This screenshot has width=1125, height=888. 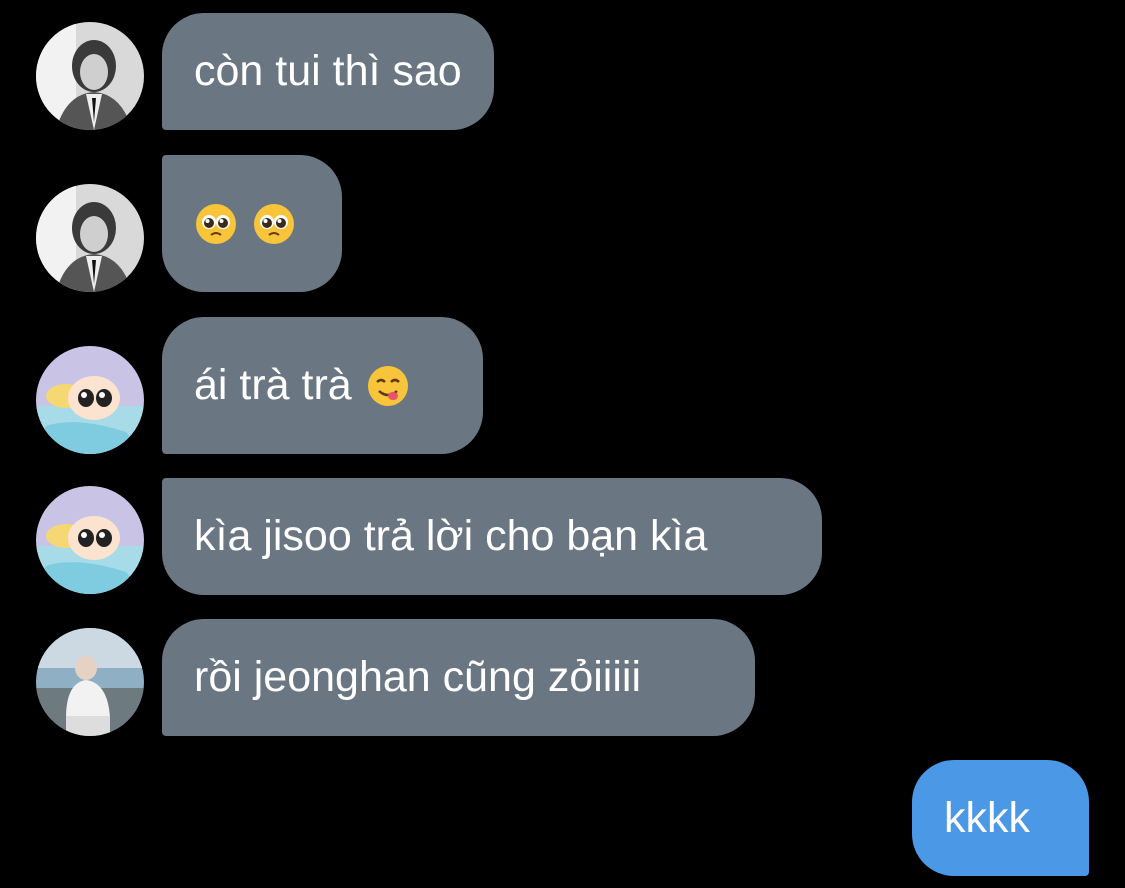 I want to click on message-bubble: ái trà trà, so click(x=322, y=385).